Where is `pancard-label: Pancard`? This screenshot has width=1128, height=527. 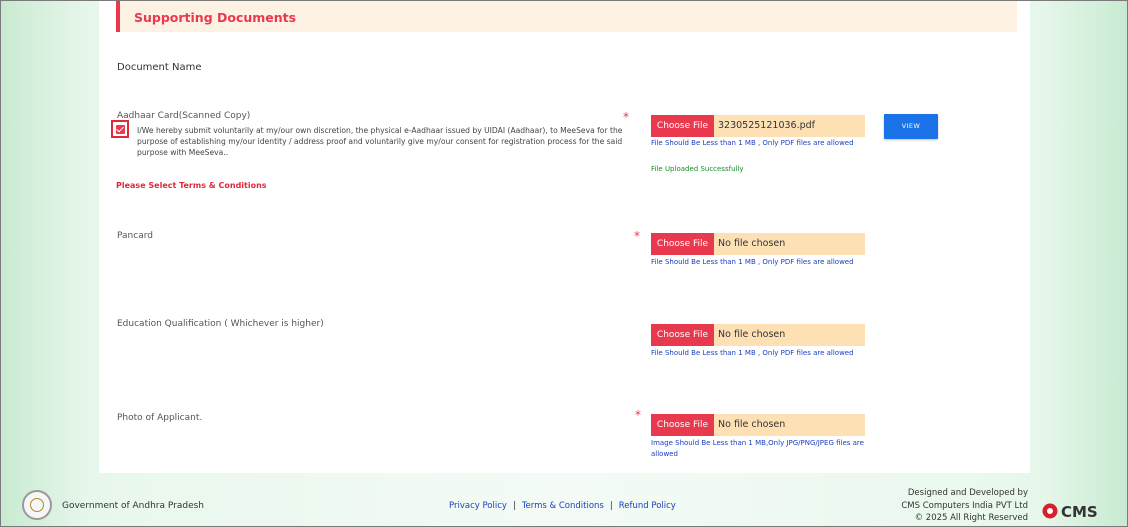 pancard-label: Pancard is located at coordinates (135, 236).